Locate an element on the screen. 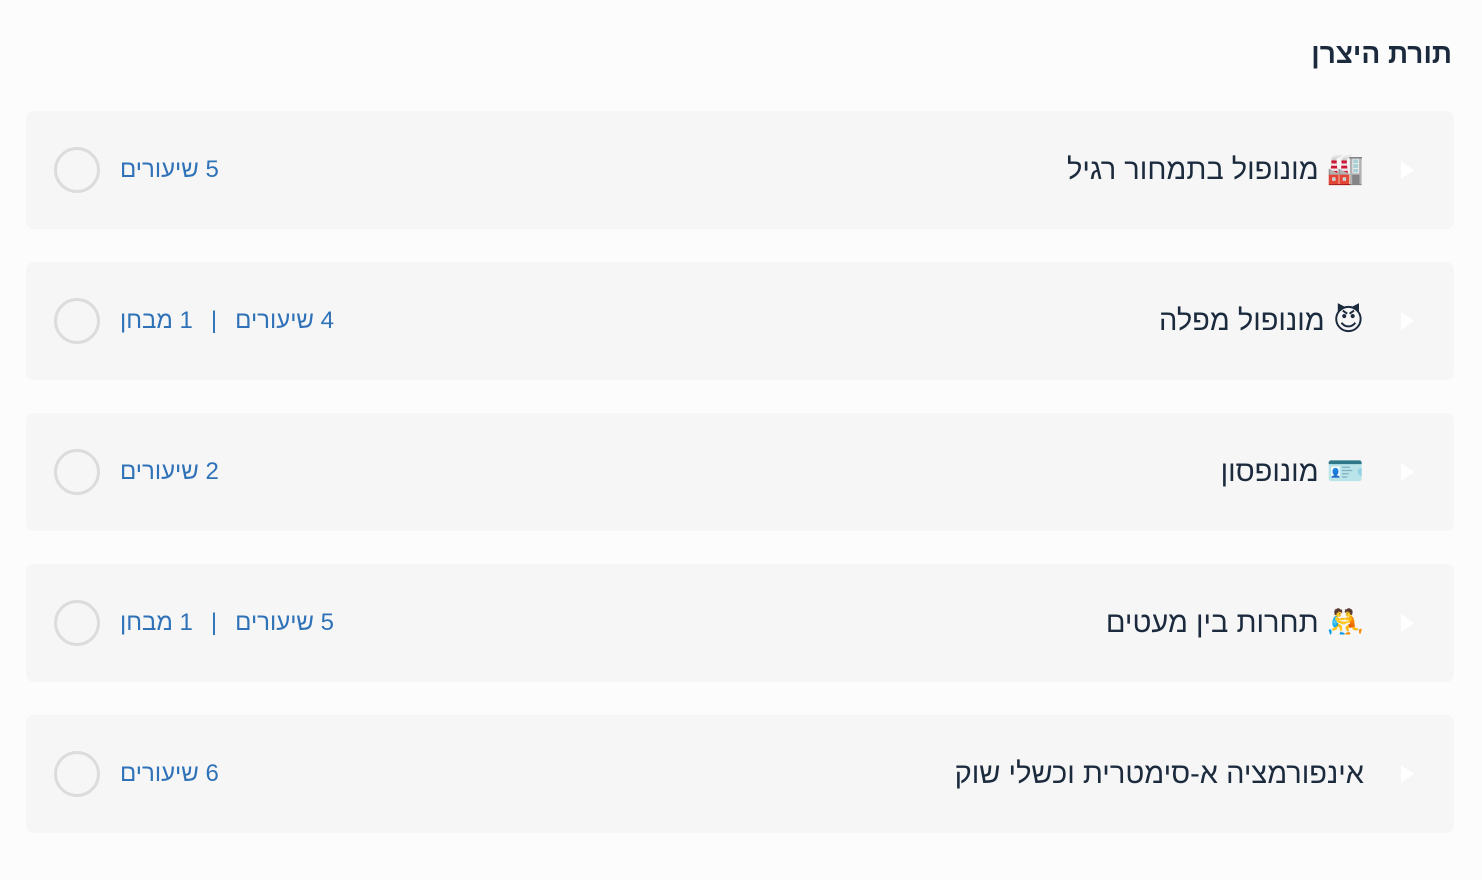 The image size is (1482, 880). course-title: 😈מונופול מפלה is located at coordinates (1261, 321).